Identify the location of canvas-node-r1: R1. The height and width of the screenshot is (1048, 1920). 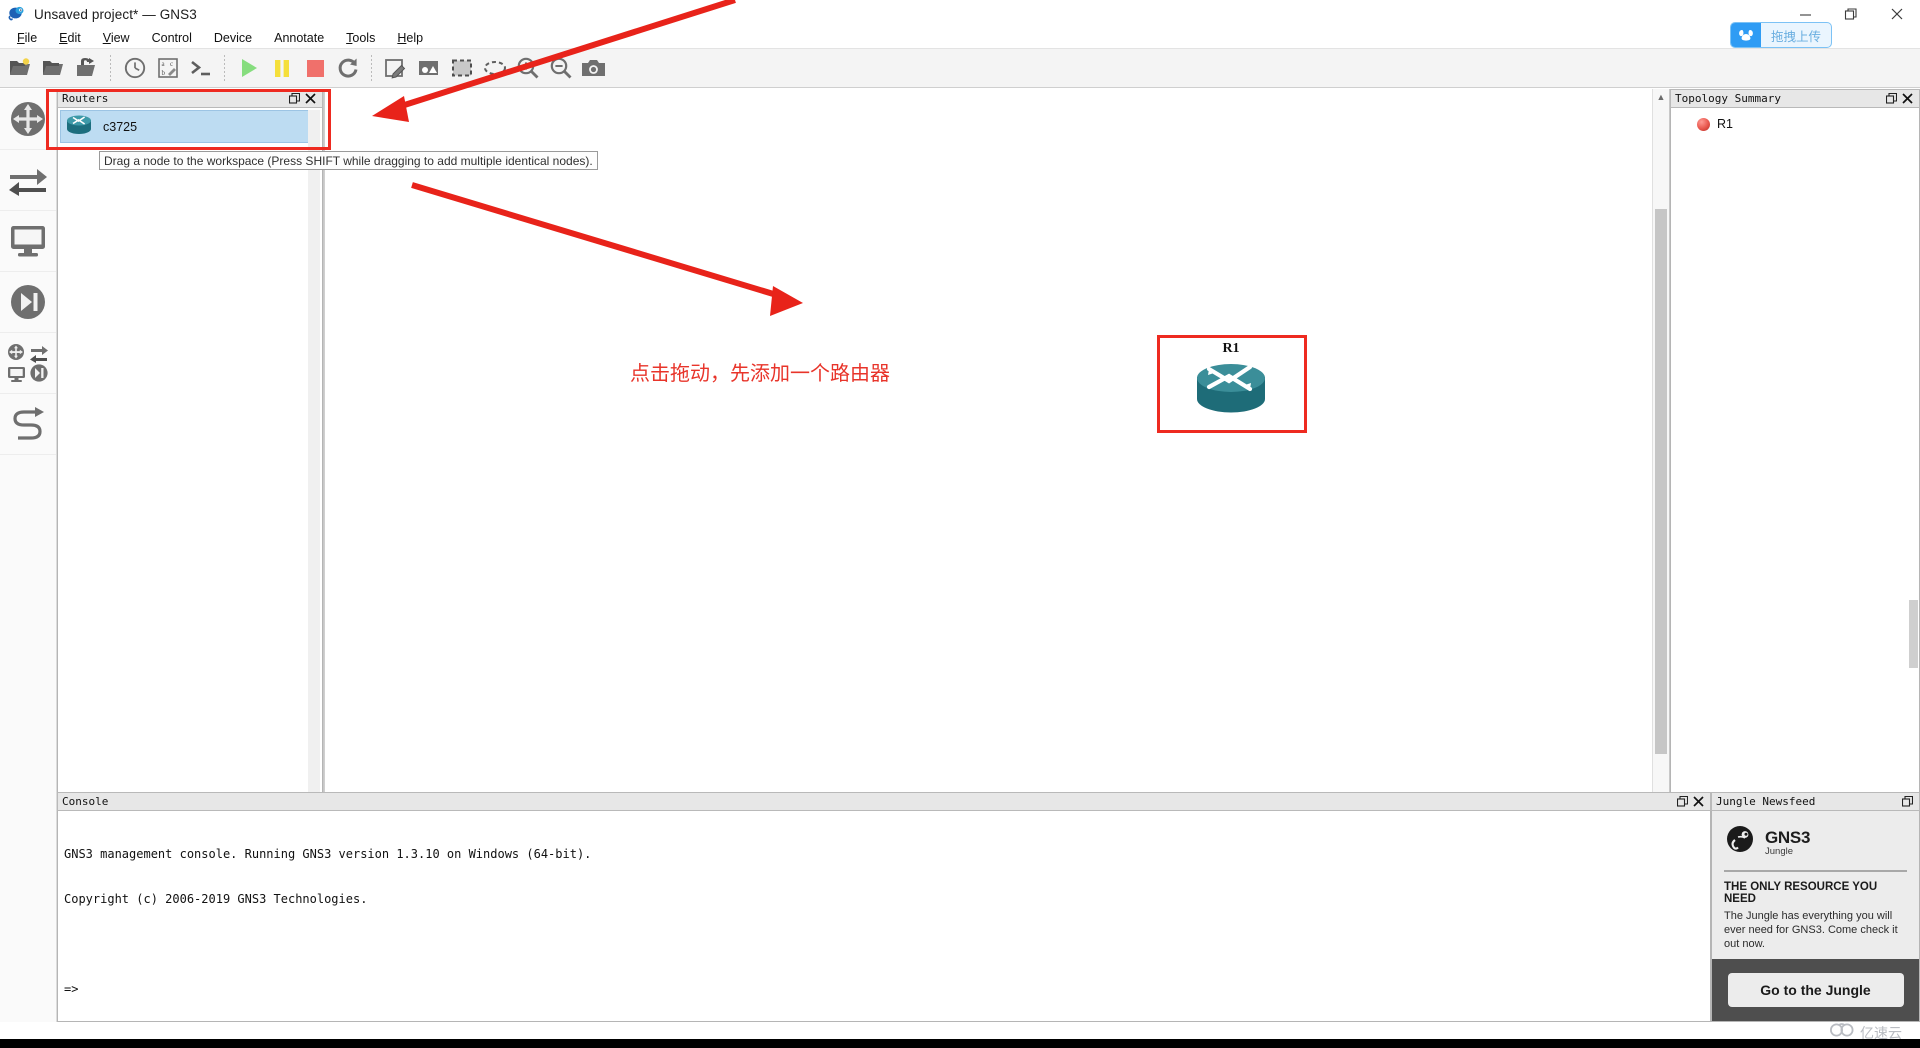
(1231, 380).